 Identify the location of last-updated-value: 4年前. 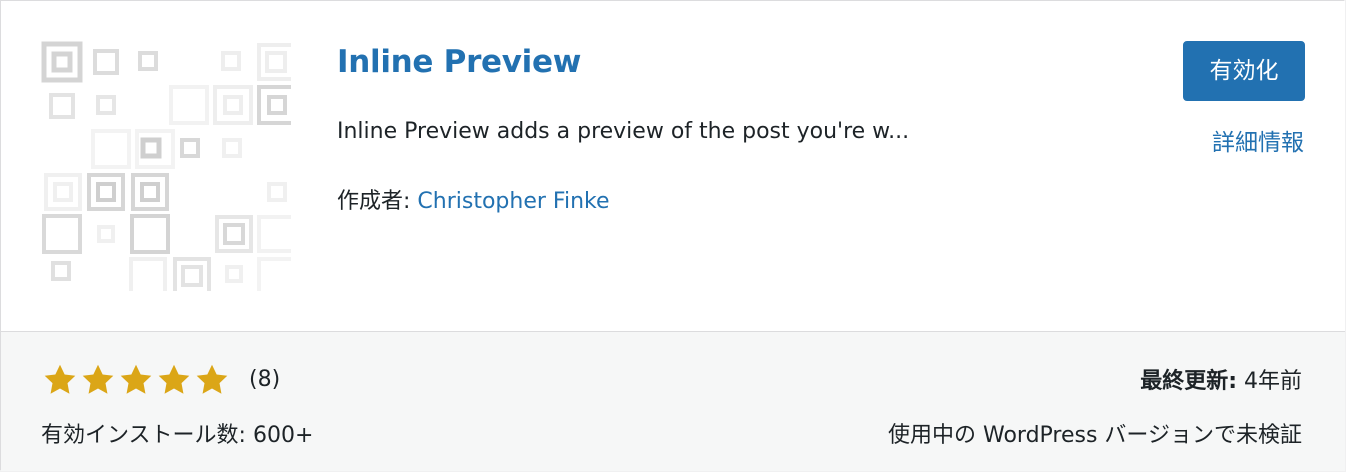
(1269, 381).